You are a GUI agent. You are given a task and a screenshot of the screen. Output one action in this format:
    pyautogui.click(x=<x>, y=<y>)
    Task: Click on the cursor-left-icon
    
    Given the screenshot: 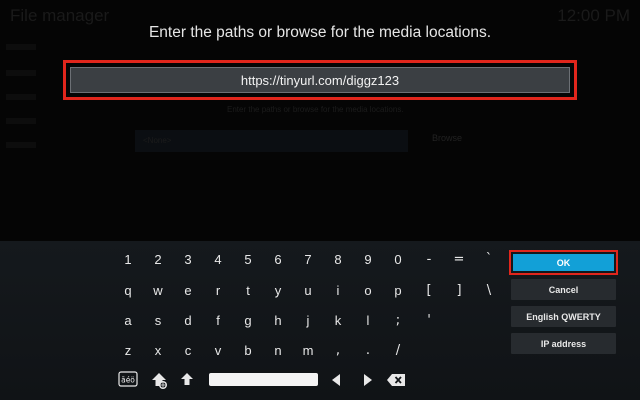 What is the action you would take?
    pyautogui.click(x=336, y=380)
    